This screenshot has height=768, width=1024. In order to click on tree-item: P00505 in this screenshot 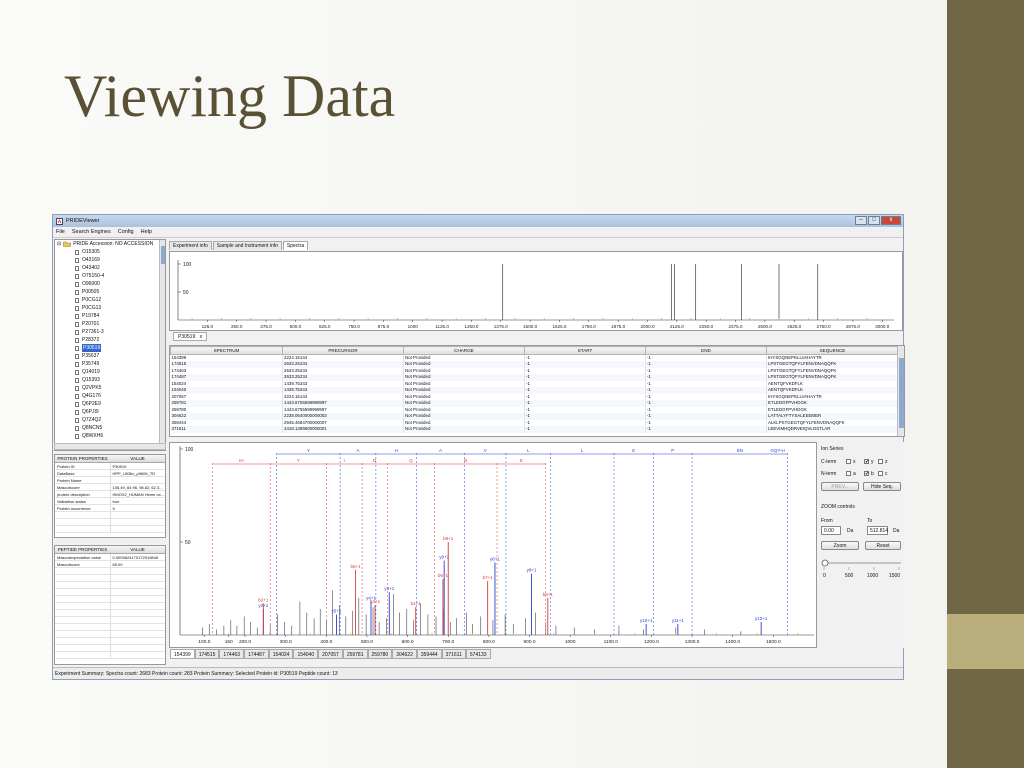, I will do `click(110, 292)`.